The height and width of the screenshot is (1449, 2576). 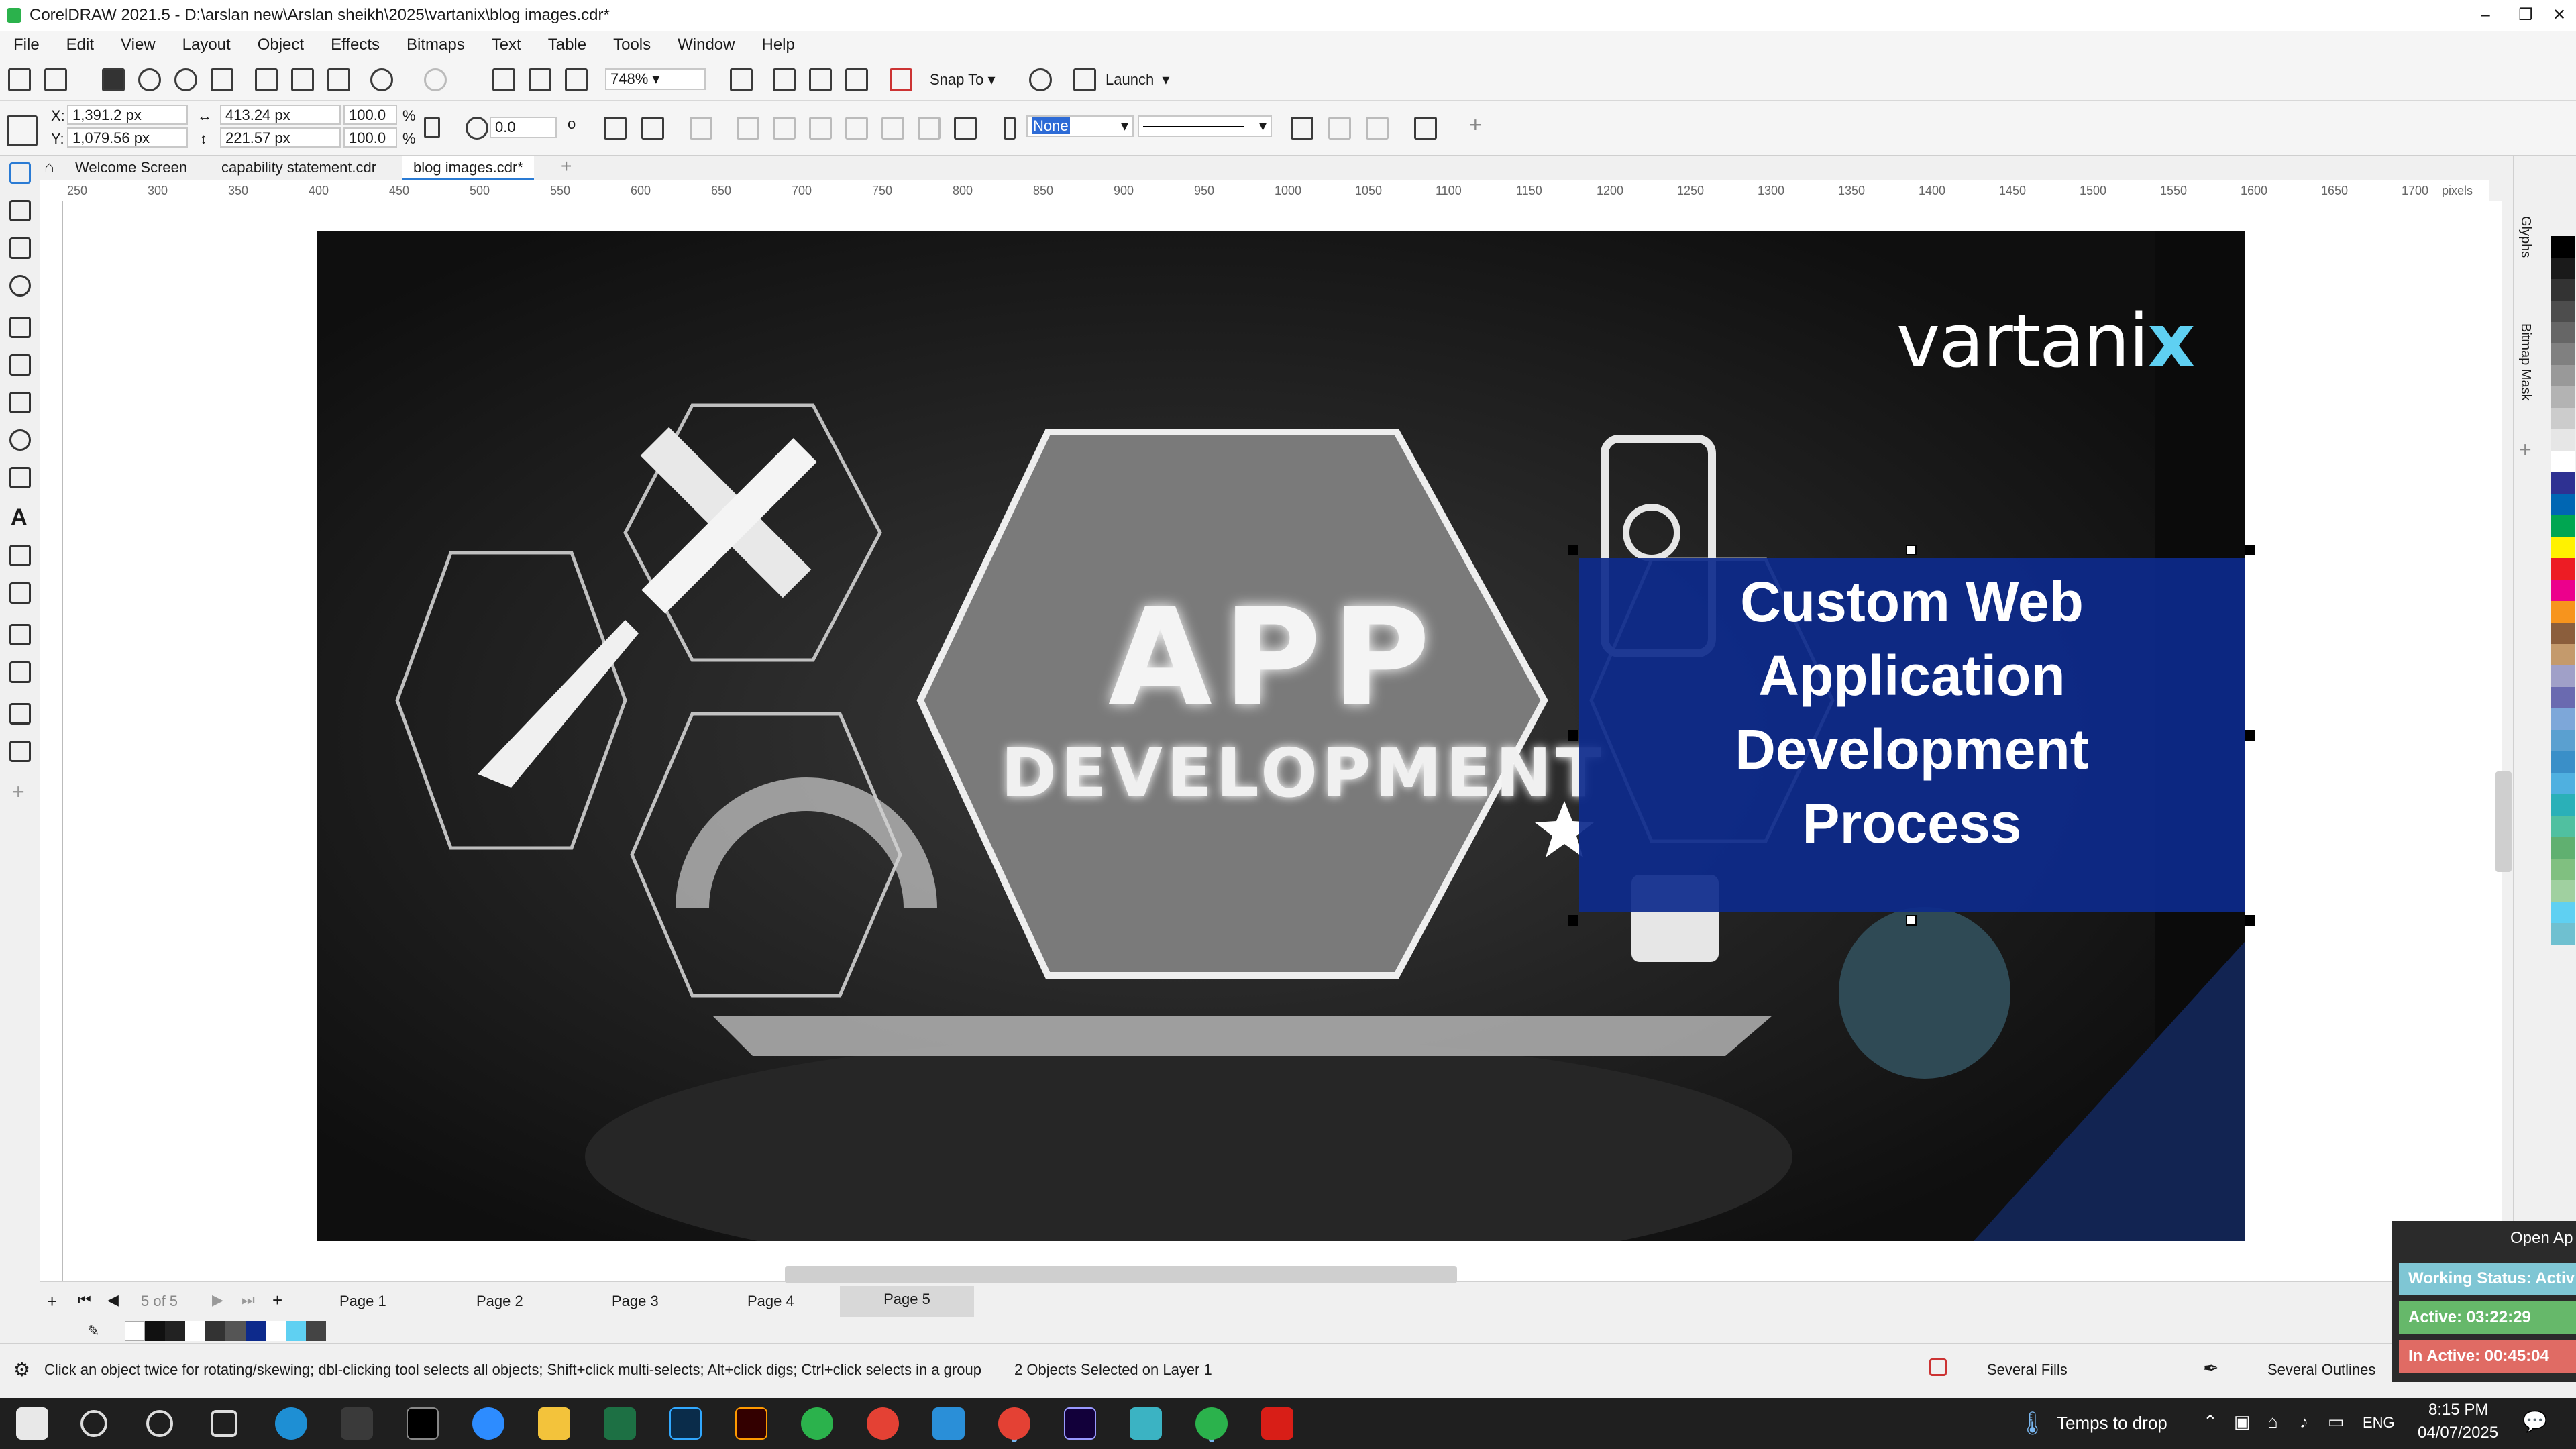 What do you see at coordinates (1146, 1423) in the screenshot?
I see `app-hex-icon` at bounding box center [1146, 1423].